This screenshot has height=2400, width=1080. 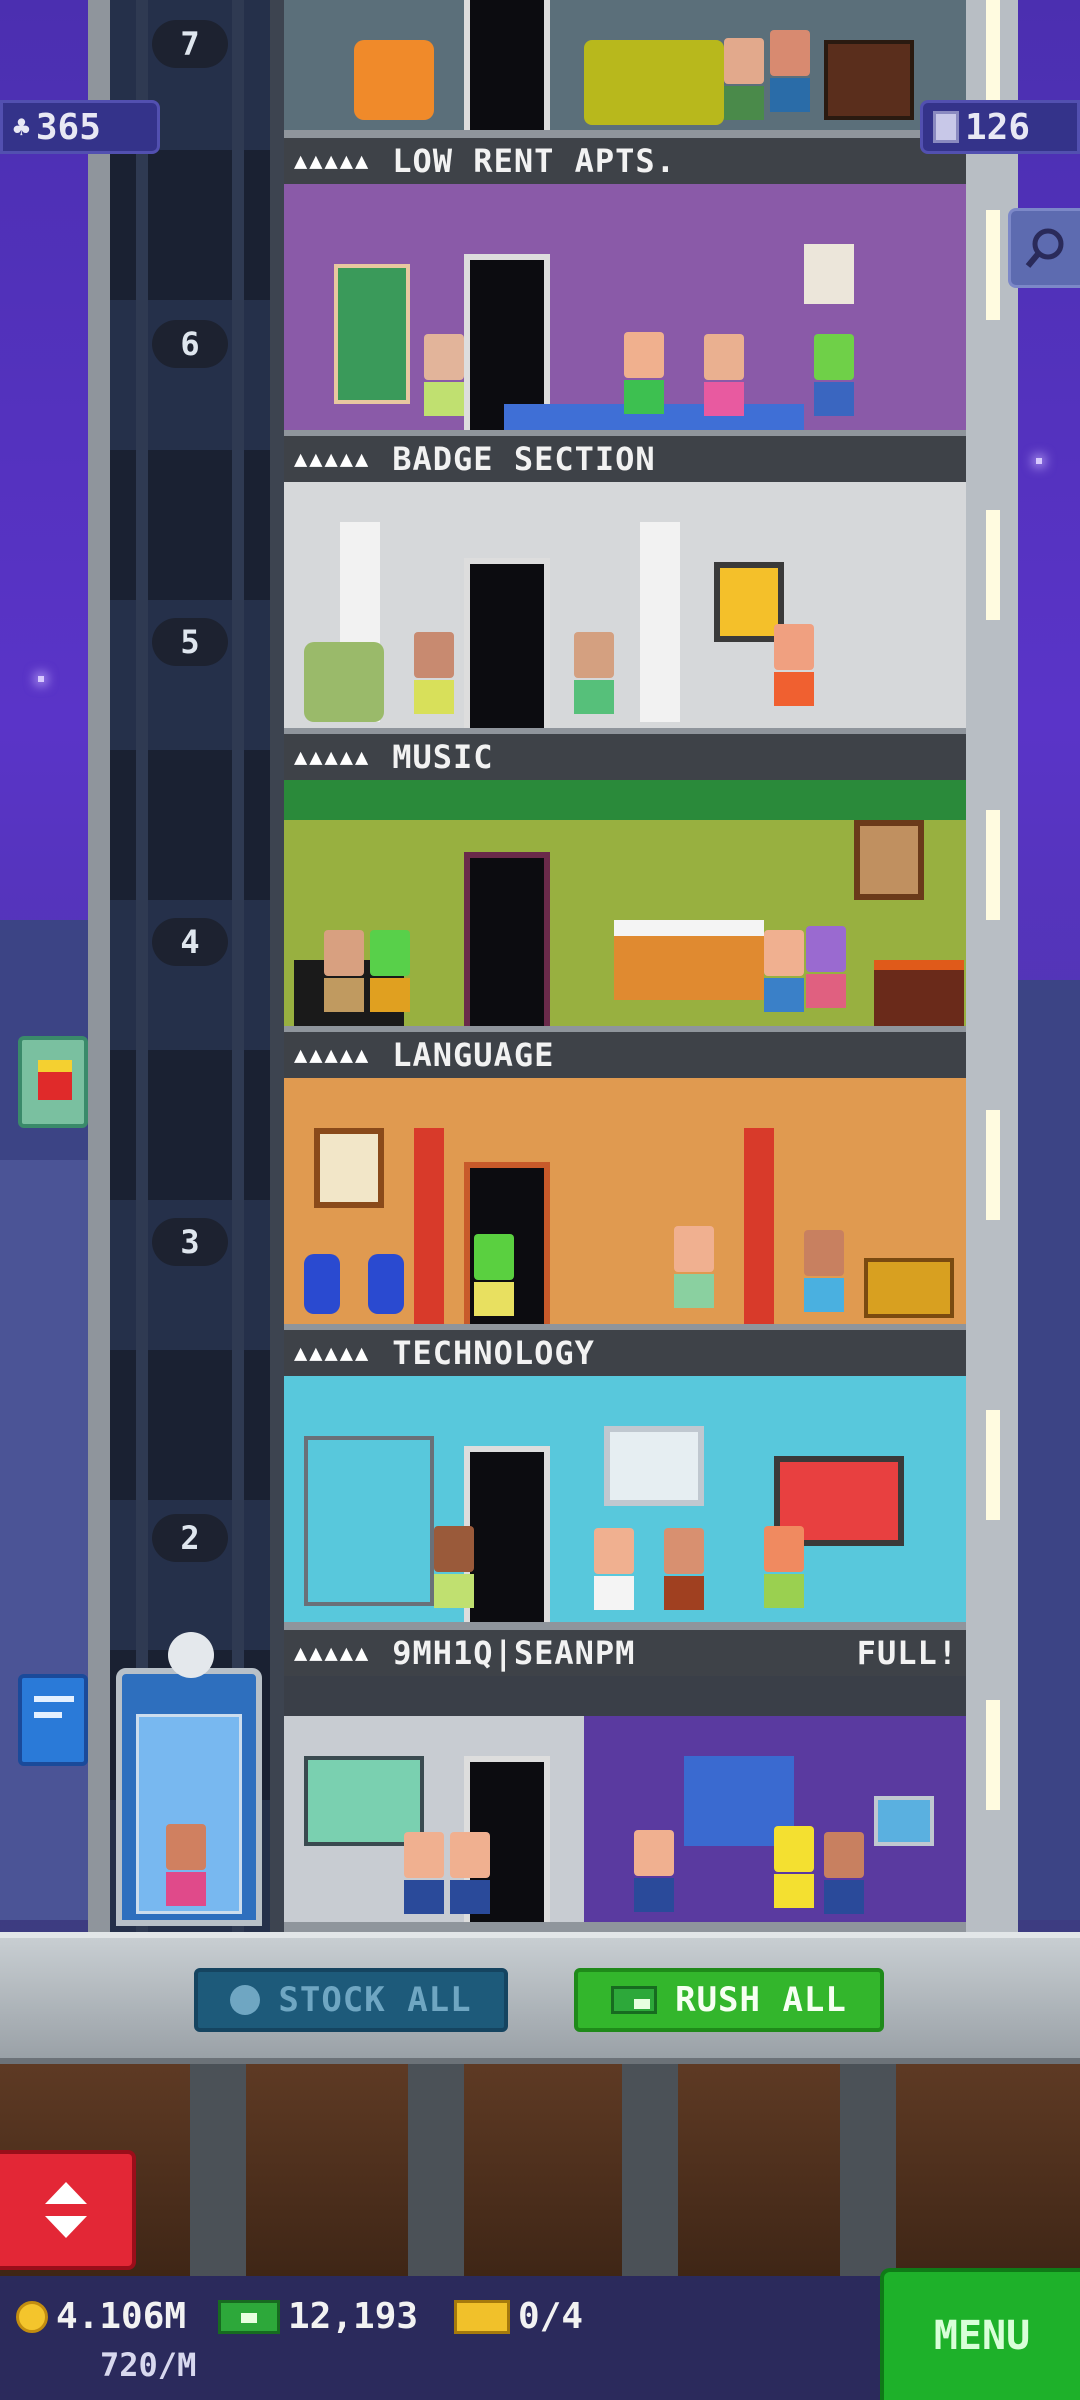 What do you see at coordinates (101, 2316) in the screenshot?
I see `coins-display: 4.106M` at bounding box center [101, 2316].